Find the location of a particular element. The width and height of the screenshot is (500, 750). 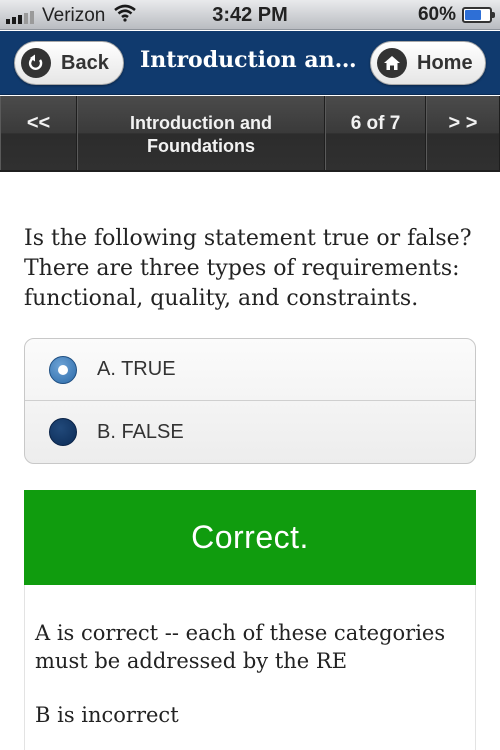

app-header: Back Introduction and... Home is located at coordinates (250, 63).